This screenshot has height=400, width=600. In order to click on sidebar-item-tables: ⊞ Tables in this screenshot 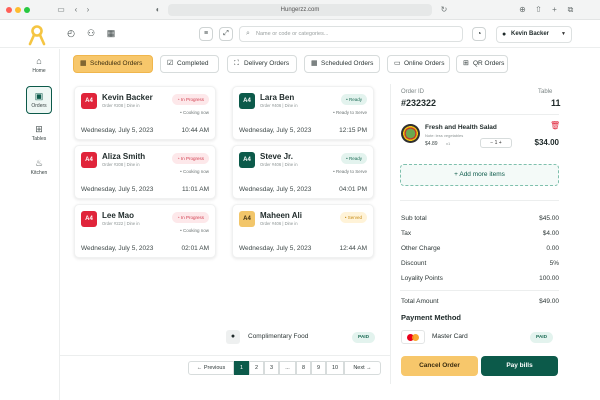, I will do `click(39, 134)`.